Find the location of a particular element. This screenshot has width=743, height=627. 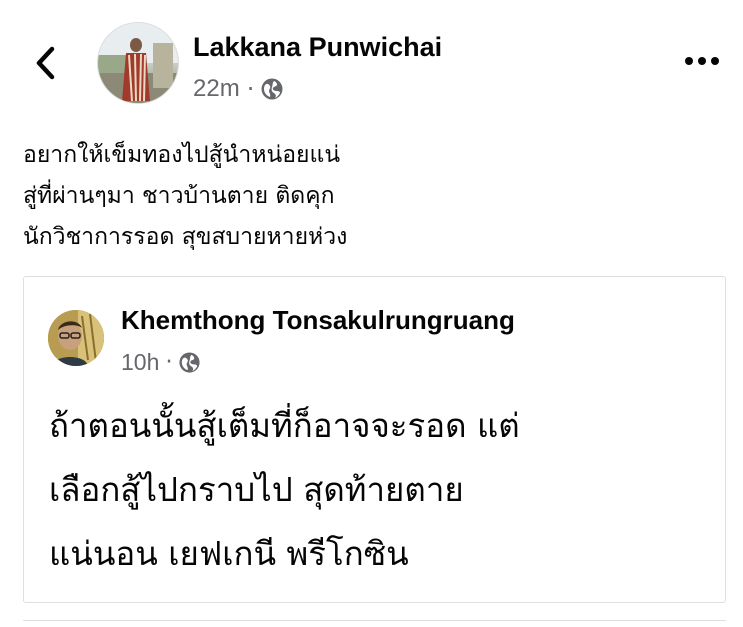

author-avatar is located at coordinates (138, 63).